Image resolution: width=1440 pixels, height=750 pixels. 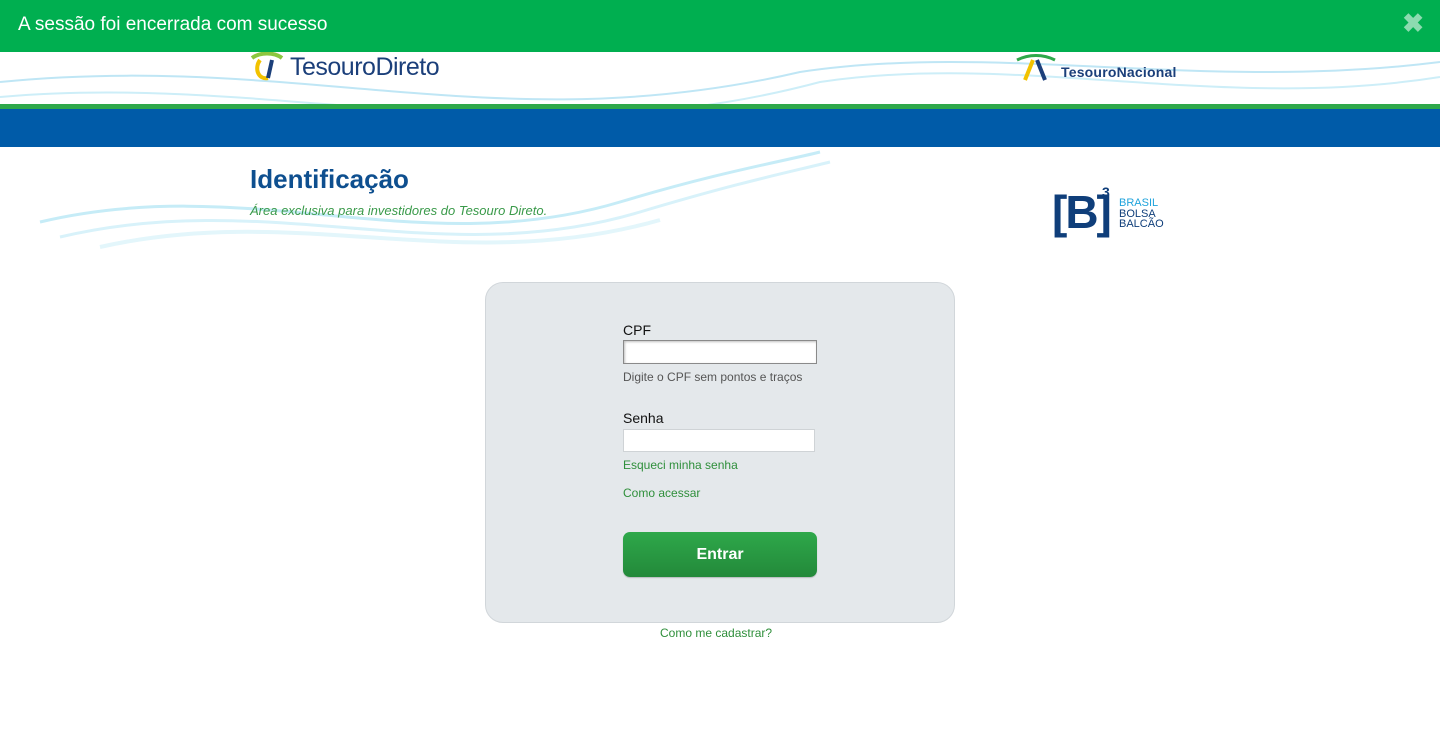 I want to click on password-input, so click(x=719, y=440).